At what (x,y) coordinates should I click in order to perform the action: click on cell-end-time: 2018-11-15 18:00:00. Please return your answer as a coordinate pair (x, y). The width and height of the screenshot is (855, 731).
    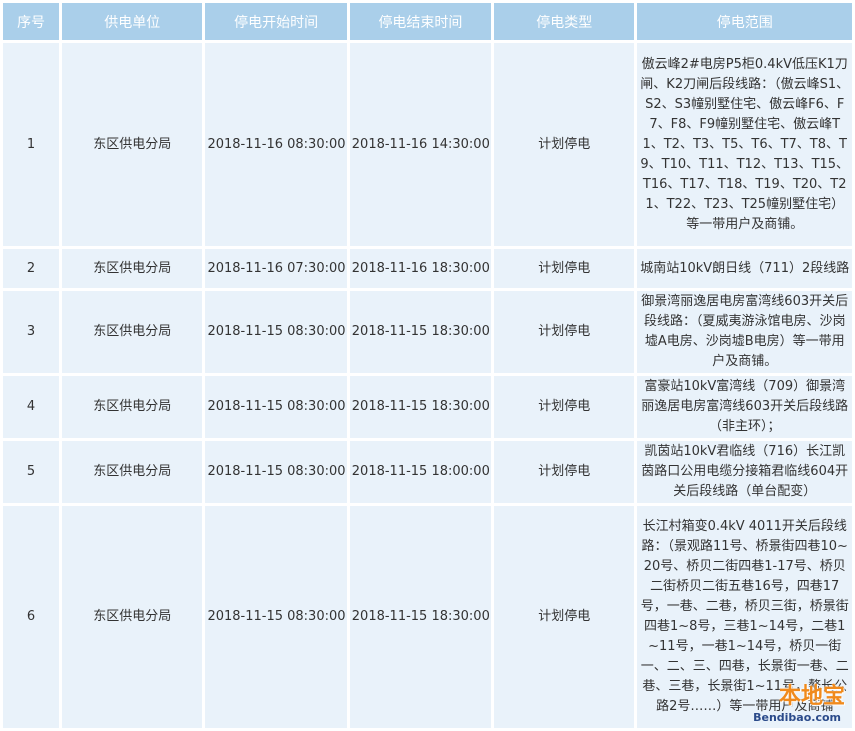
    Looking at the image, I should click on (420, 472).